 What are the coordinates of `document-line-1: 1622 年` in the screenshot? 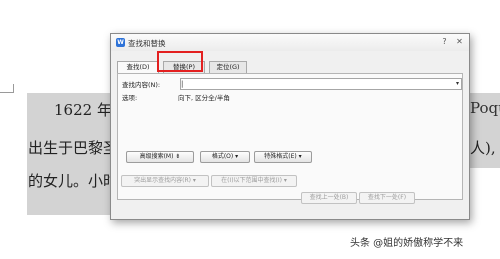 It's located at (83, 110).